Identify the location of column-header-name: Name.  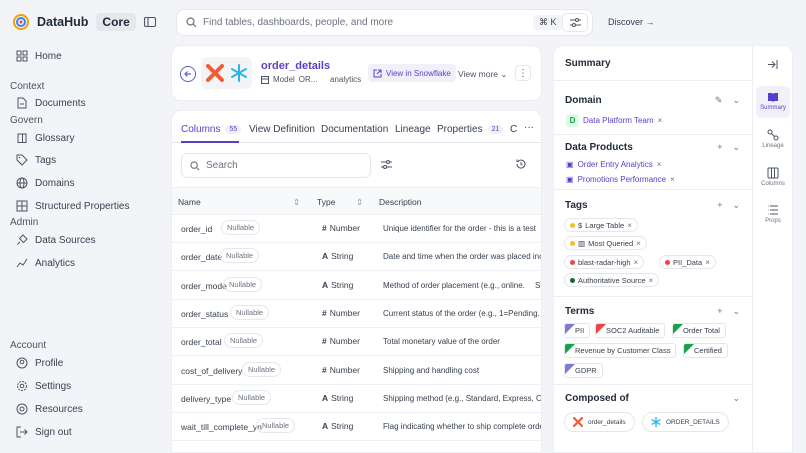
(189, 202).